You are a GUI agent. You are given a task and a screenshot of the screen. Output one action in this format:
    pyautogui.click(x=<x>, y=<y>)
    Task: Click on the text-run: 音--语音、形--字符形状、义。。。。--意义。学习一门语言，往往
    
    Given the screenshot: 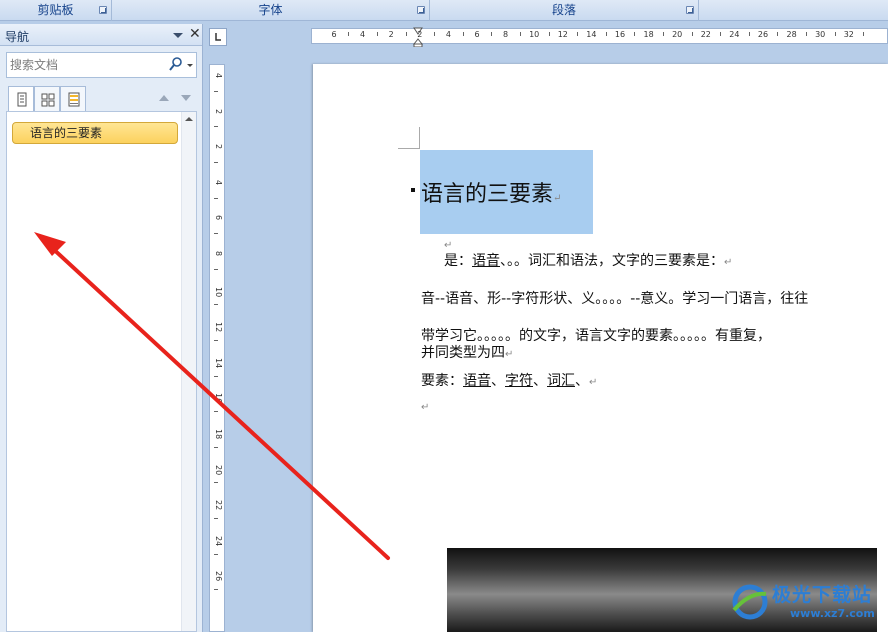 What is the action you would take?
    pyautogui.click(x=615, y=299)
    